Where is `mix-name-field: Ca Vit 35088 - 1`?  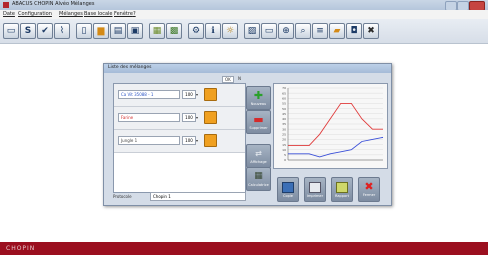
mix-name-field: Ca Vit 35088 - 1 is located at coordinates (149, 94).